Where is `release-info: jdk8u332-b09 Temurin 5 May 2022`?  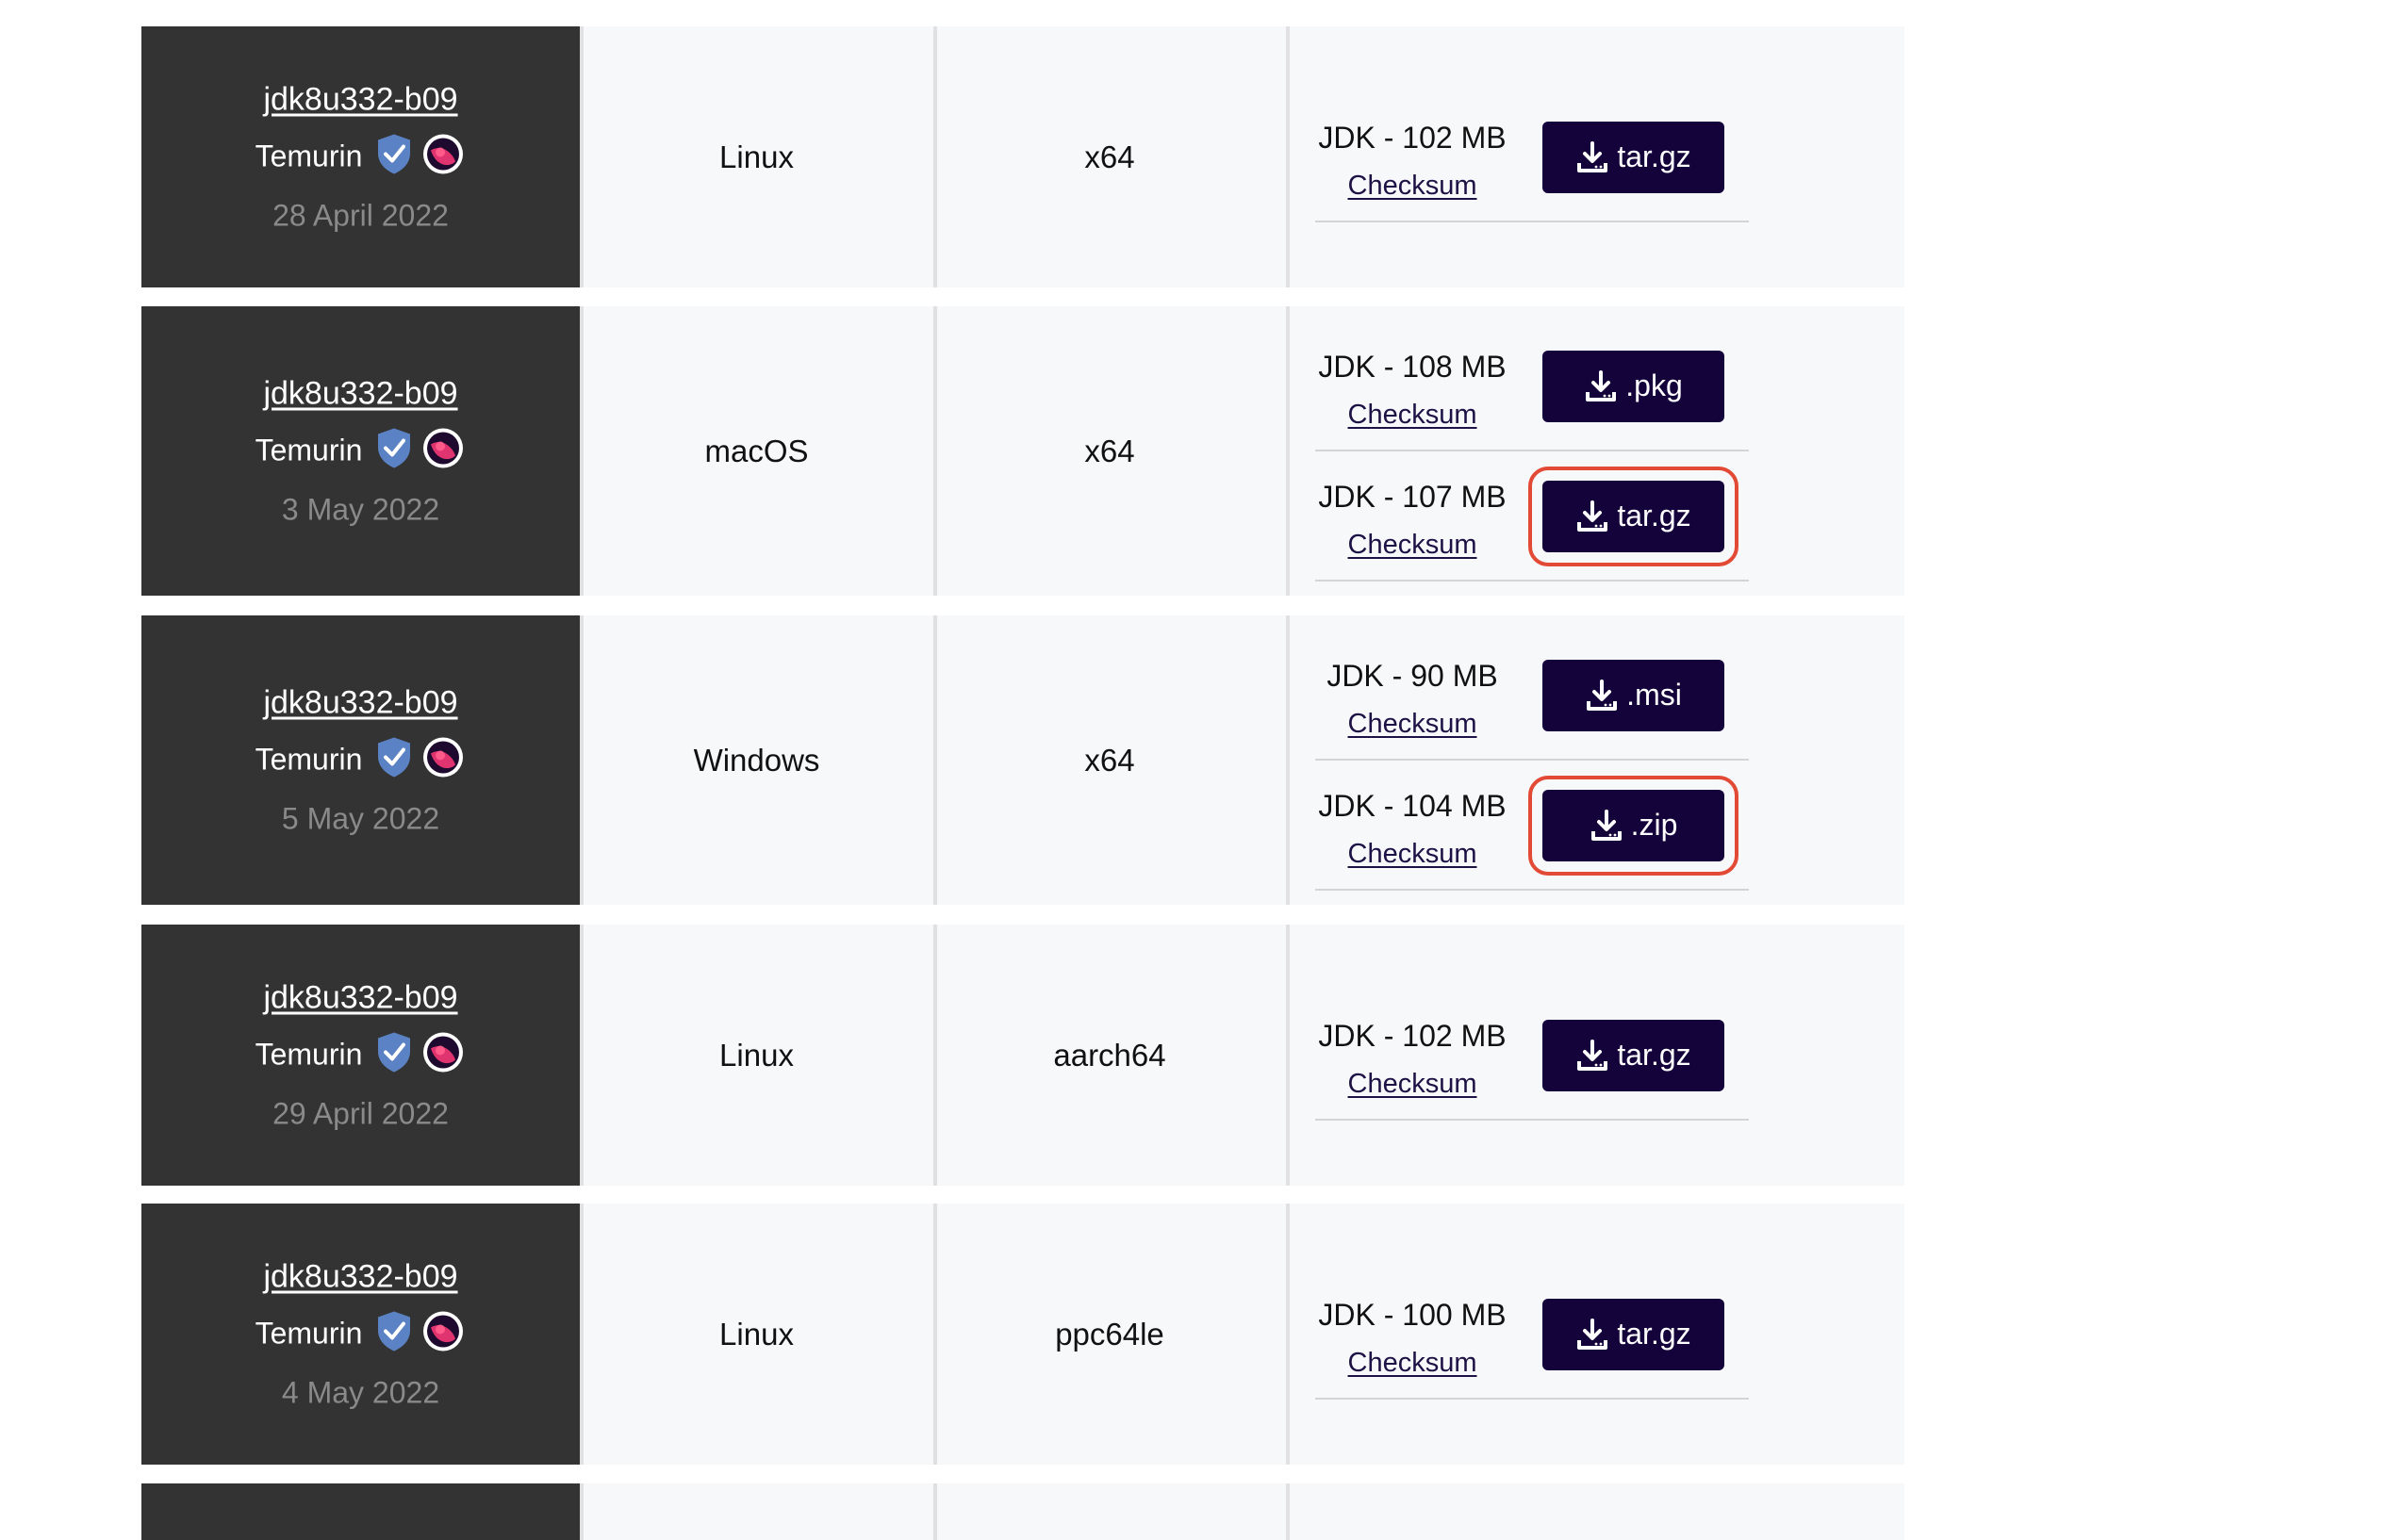 release-info: jdk8u332-b09 Temurin 5 May 2022 is located at coordinates (360, 760).